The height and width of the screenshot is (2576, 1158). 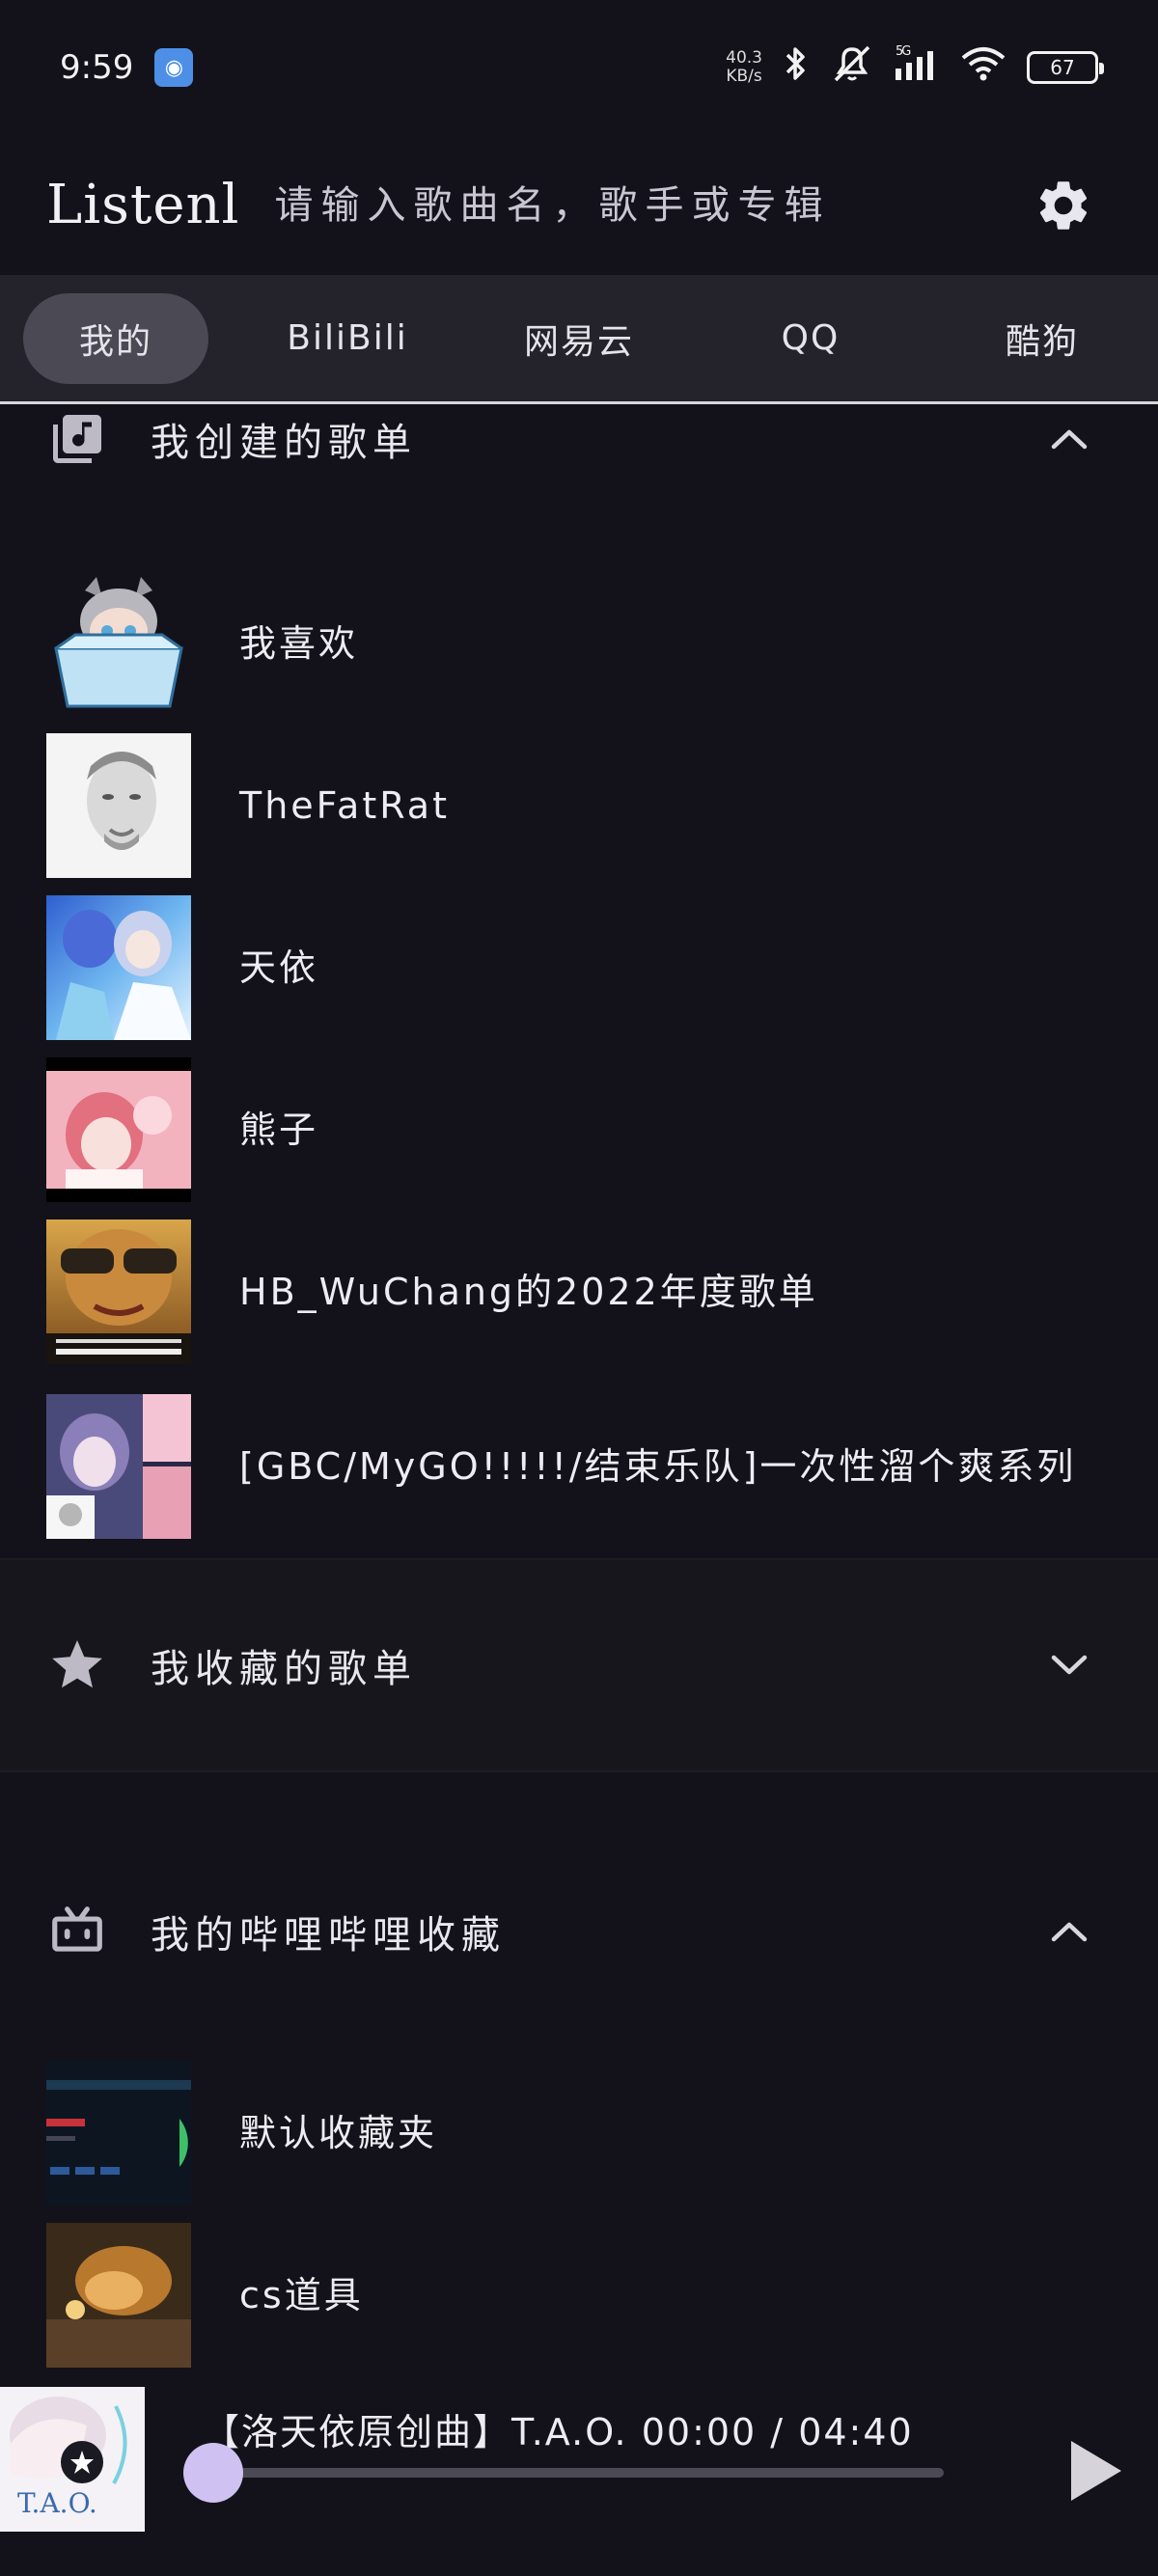 What do you see at coordinates (558, 2432) in the screenshot?
I see `now-playing-title: 【洛天依原创曲】T.A.O. 00:00 / 04:40` at bounding box center [558, 2432].